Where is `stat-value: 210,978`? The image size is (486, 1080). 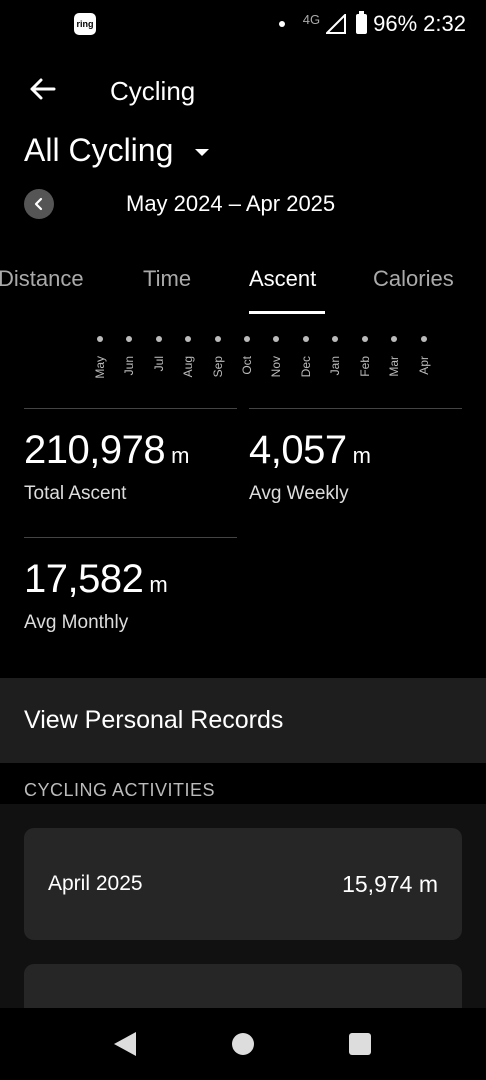 stat-value: 210,978 is located at coordinates (95, 450).